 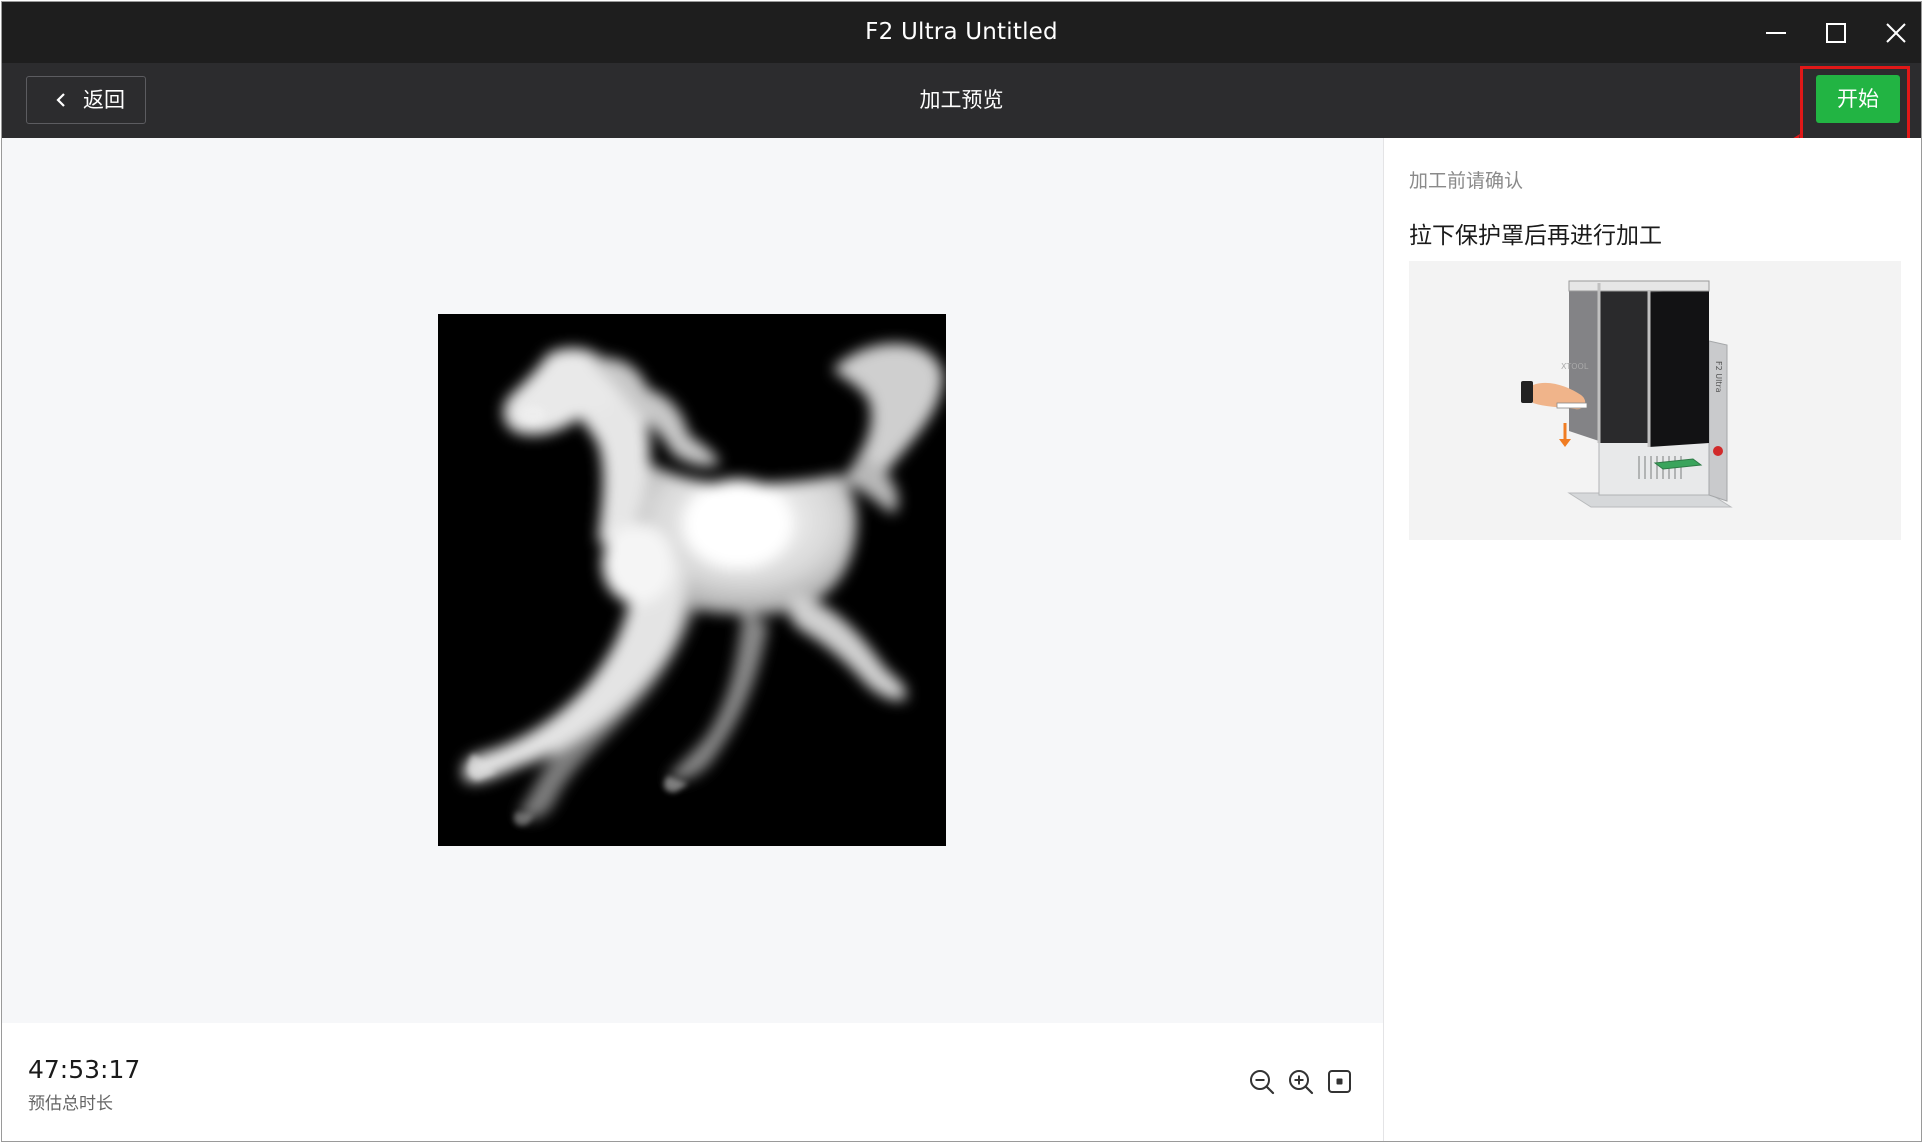 What do you see at coordinates (1340, 1082) in the screenshot?
I see `fit-view-icon` at bounding box center [1340, 1082].